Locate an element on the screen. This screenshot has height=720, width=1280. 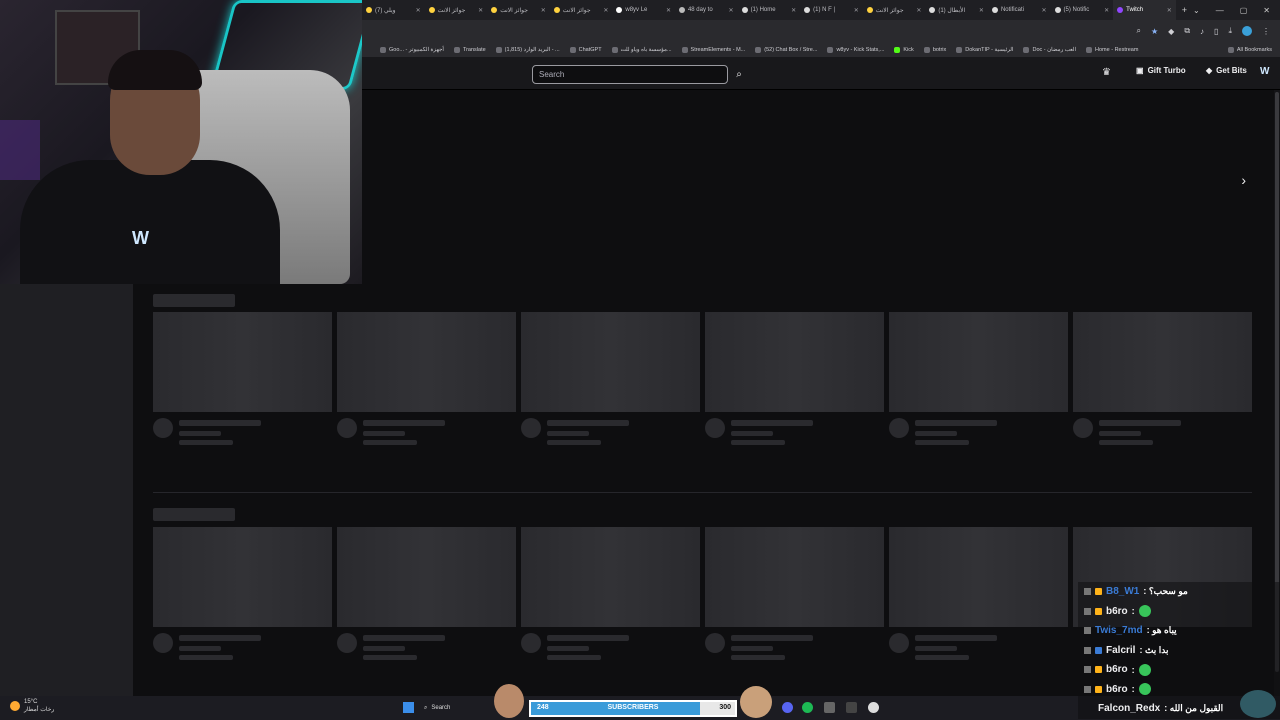
downloads-icon: ⤓ is located at coordinates (1230, 31).